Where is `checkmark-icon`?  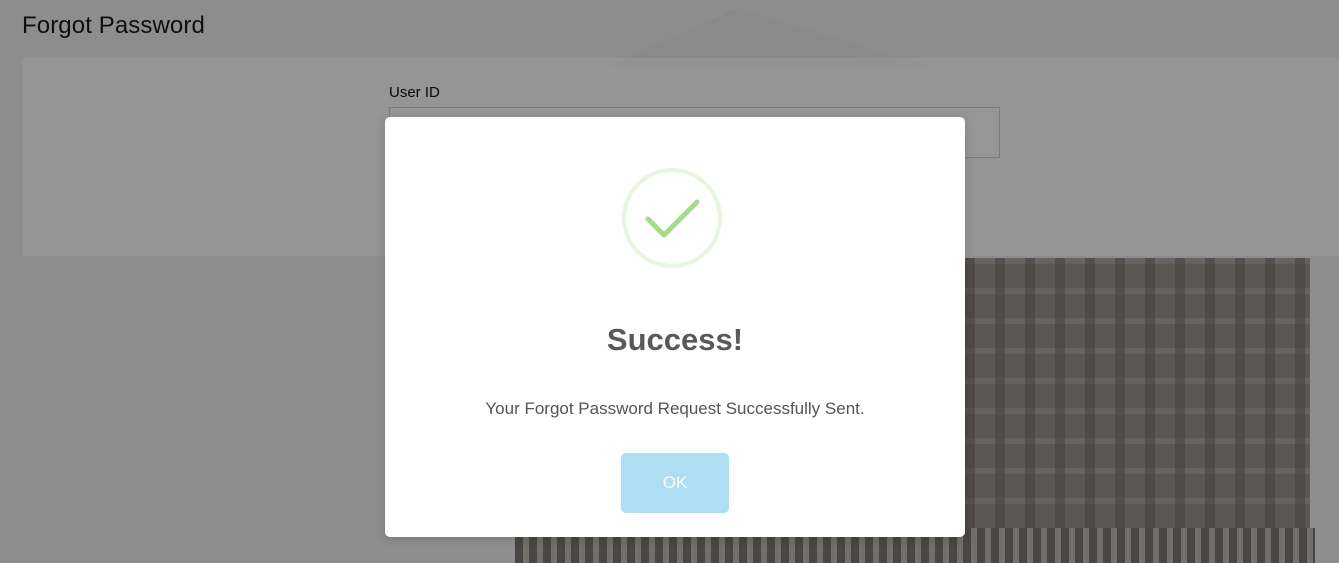 checkmark-icon is located at coordinates (672, 218).